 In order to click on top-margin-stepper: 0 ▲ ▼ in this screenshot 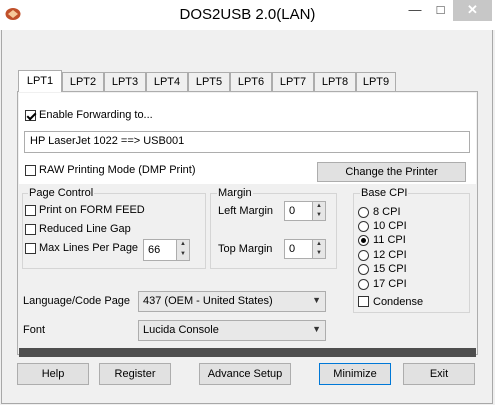, I will do `click(305, 249)`.